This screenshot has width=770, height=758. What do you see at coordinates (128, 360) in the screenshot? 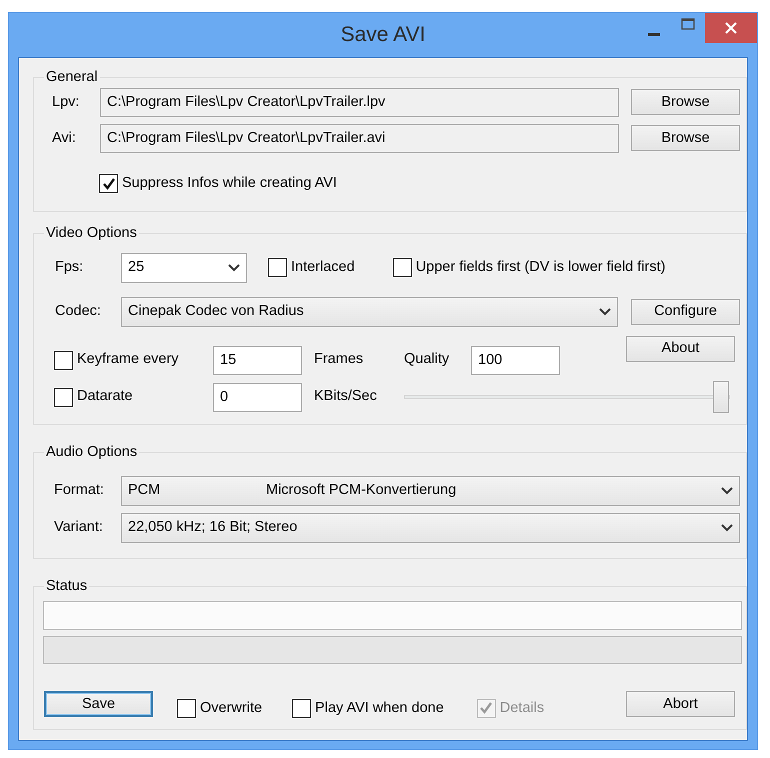
I see `checkbox-label: Keyframe every` at bounding box center [128, 360].